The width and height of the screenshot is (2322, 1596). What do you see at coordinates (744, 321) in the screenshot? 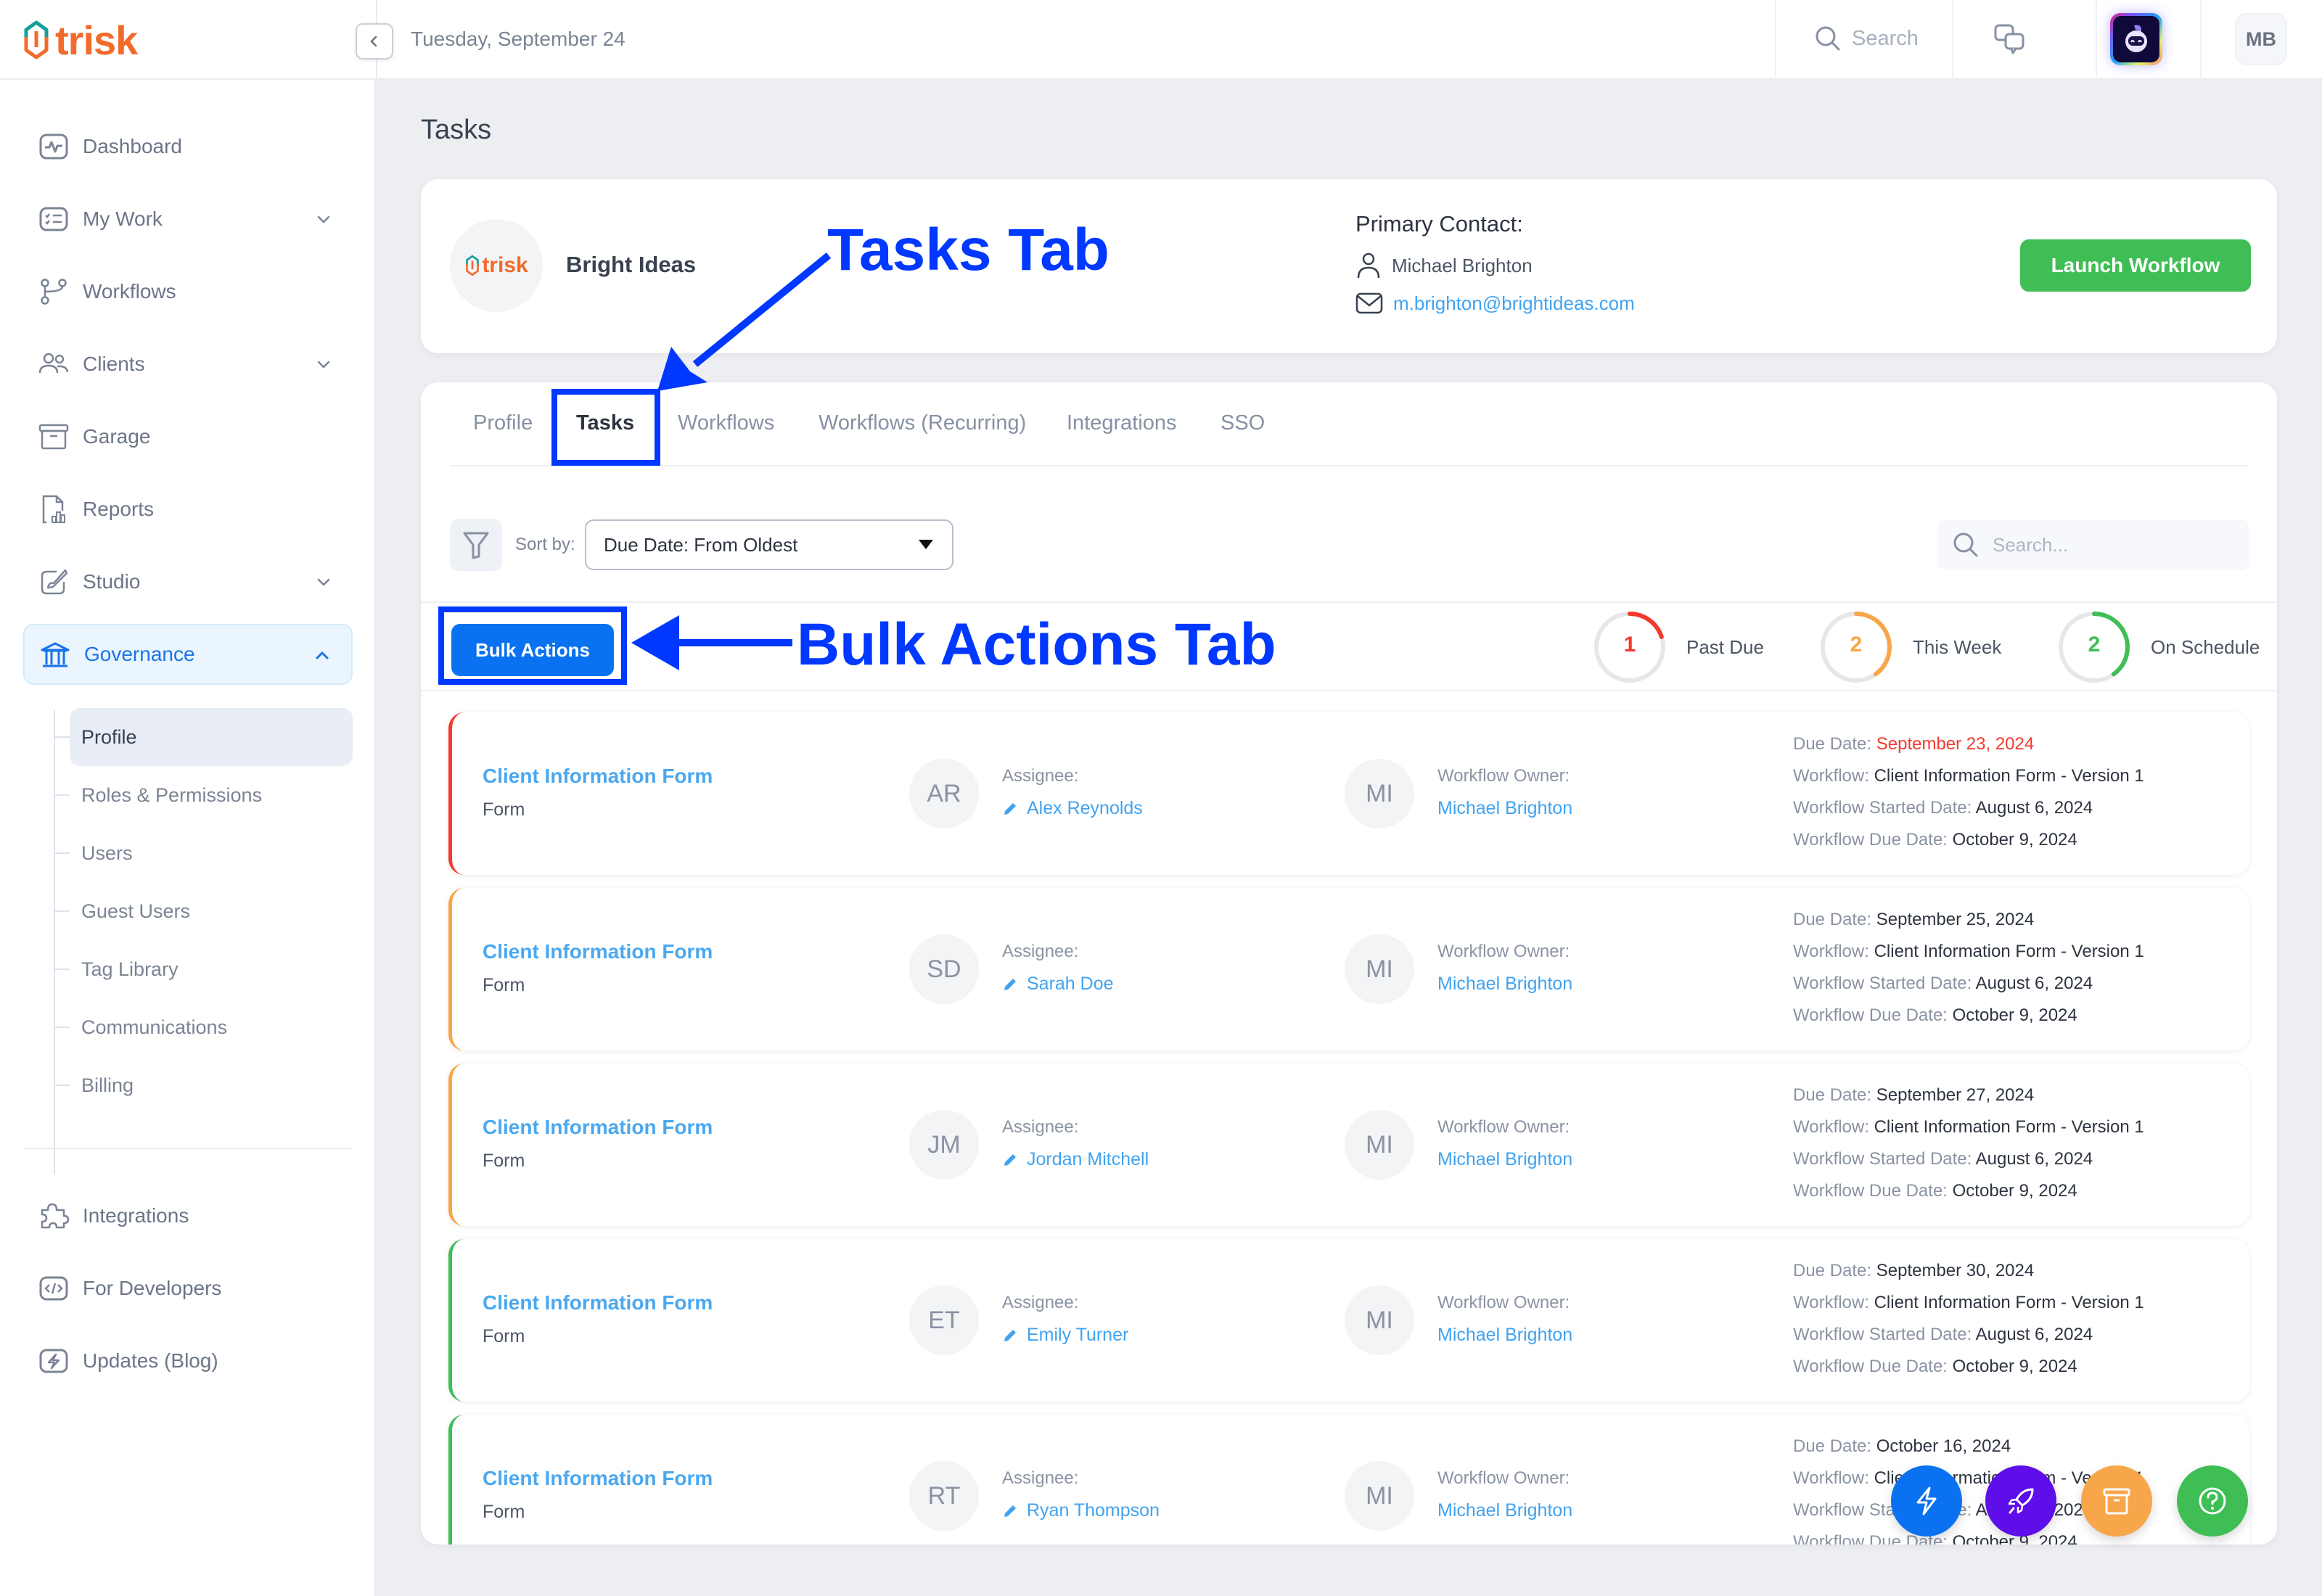
I see `tasks-tab-arrow` at bounding box center [744, 321].